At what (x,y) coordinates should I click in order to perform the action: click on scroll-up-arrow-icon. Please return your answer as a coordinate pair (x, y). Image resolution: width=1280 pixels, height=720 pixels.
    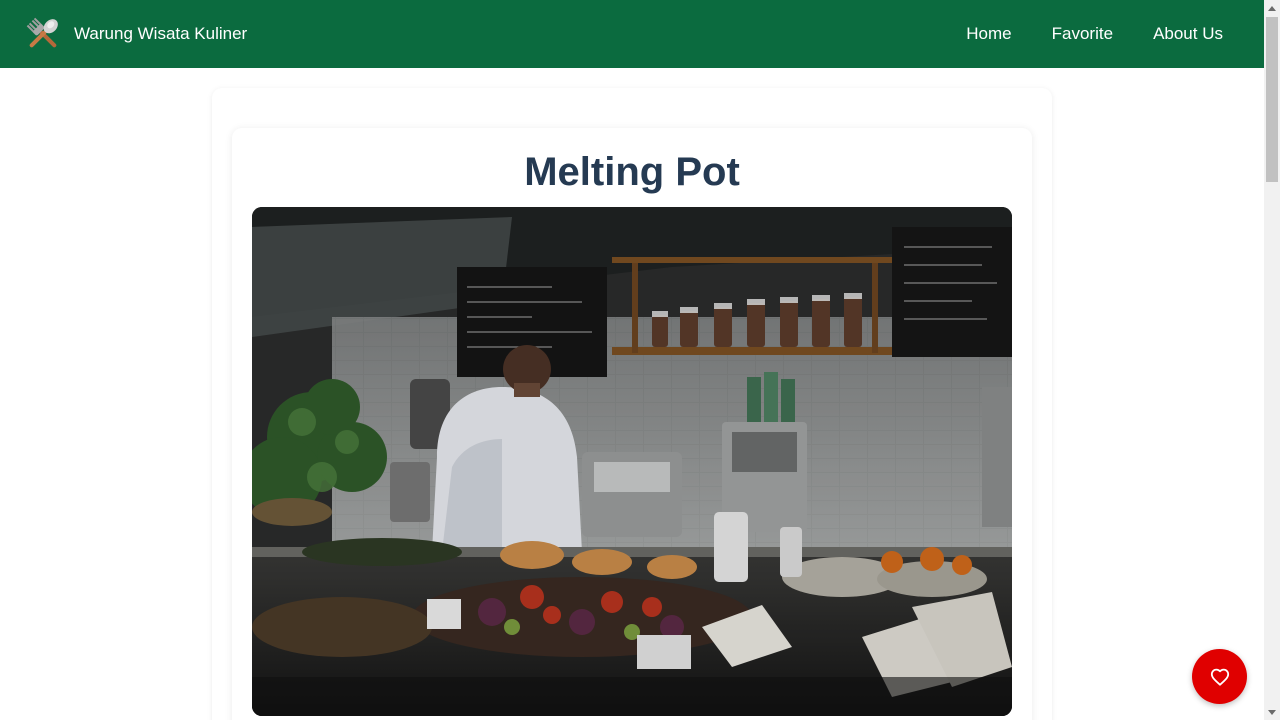
    Looking at the image, I should click on (1272, 8).